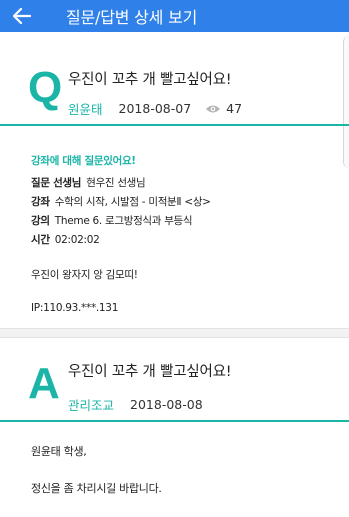 The image size is (349, 517). What do you see at coordinates (174, 421) in the screenshot?
I see `answer-divider` at bounding box center [174, 421].